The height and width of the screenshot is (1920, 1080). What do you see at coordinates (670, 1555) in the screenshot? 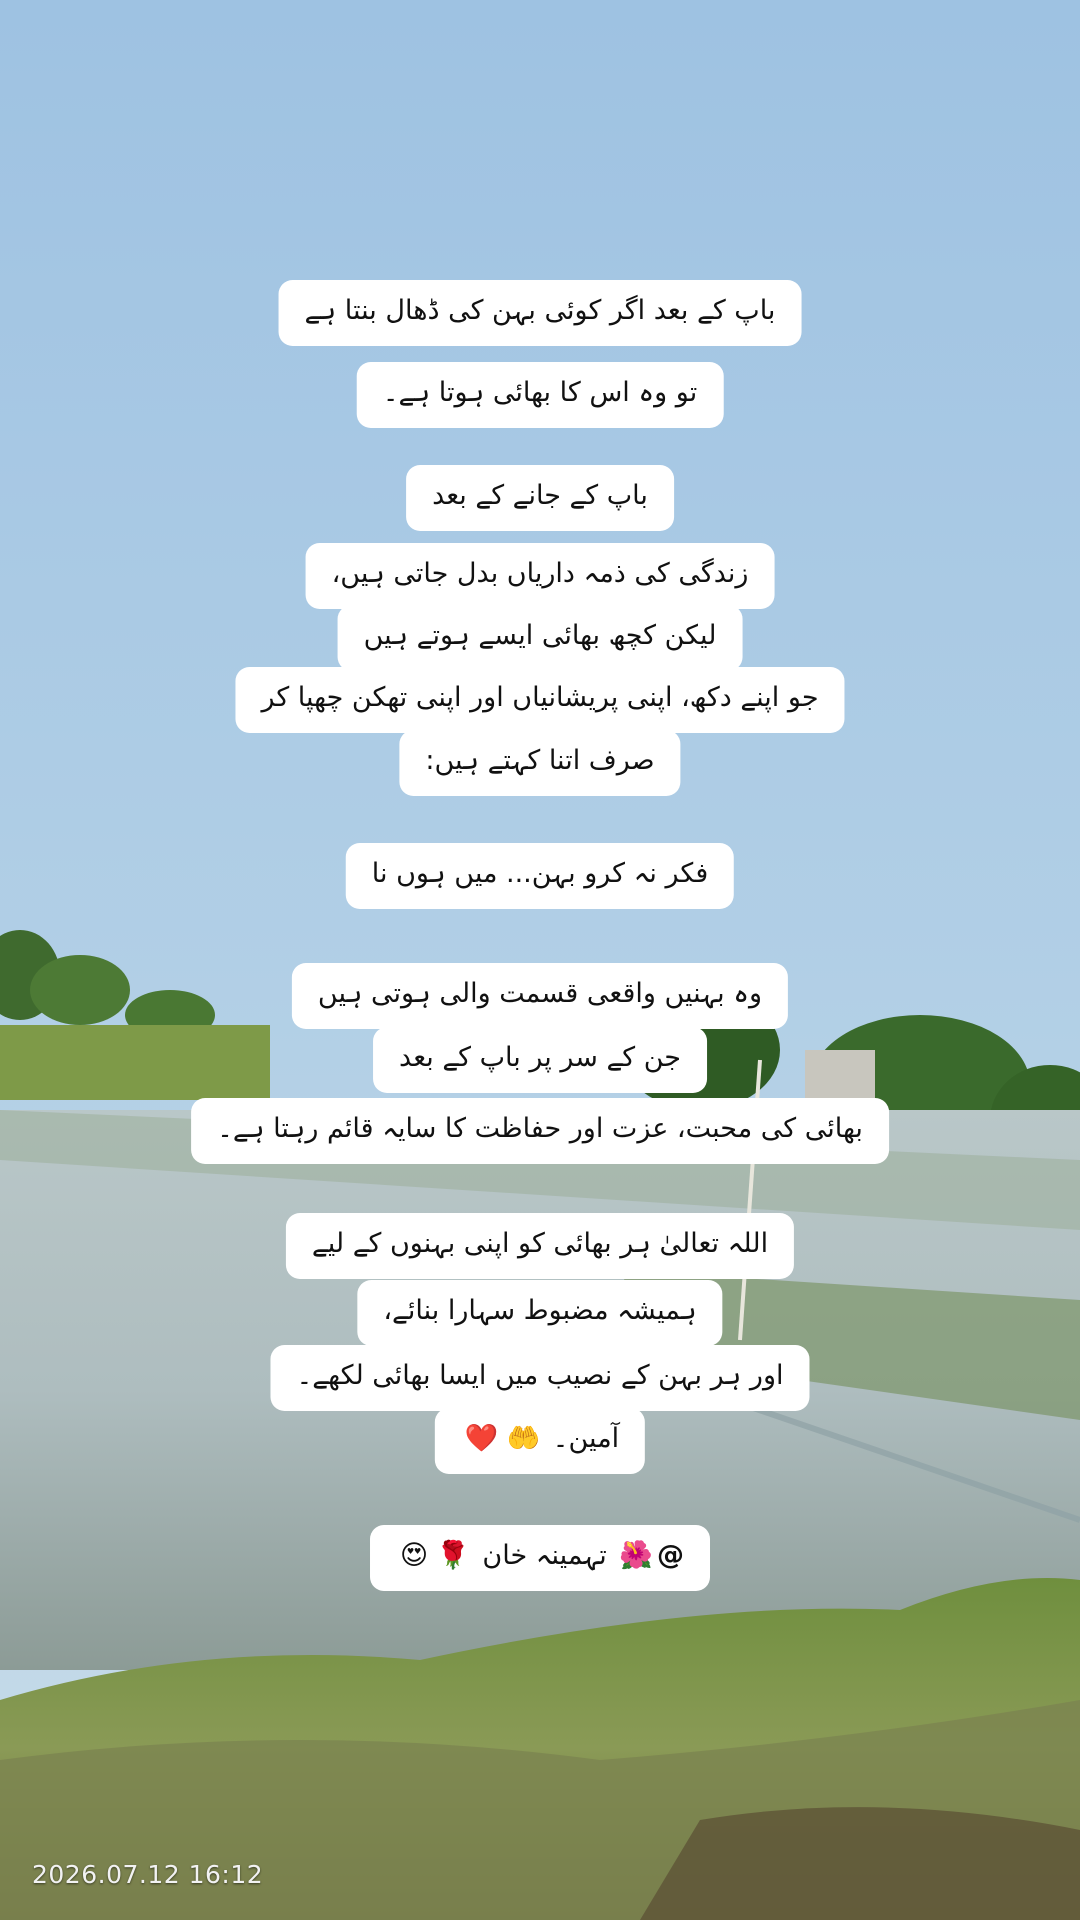
I see `author-handle: @` at bounding box center [670, 1555].